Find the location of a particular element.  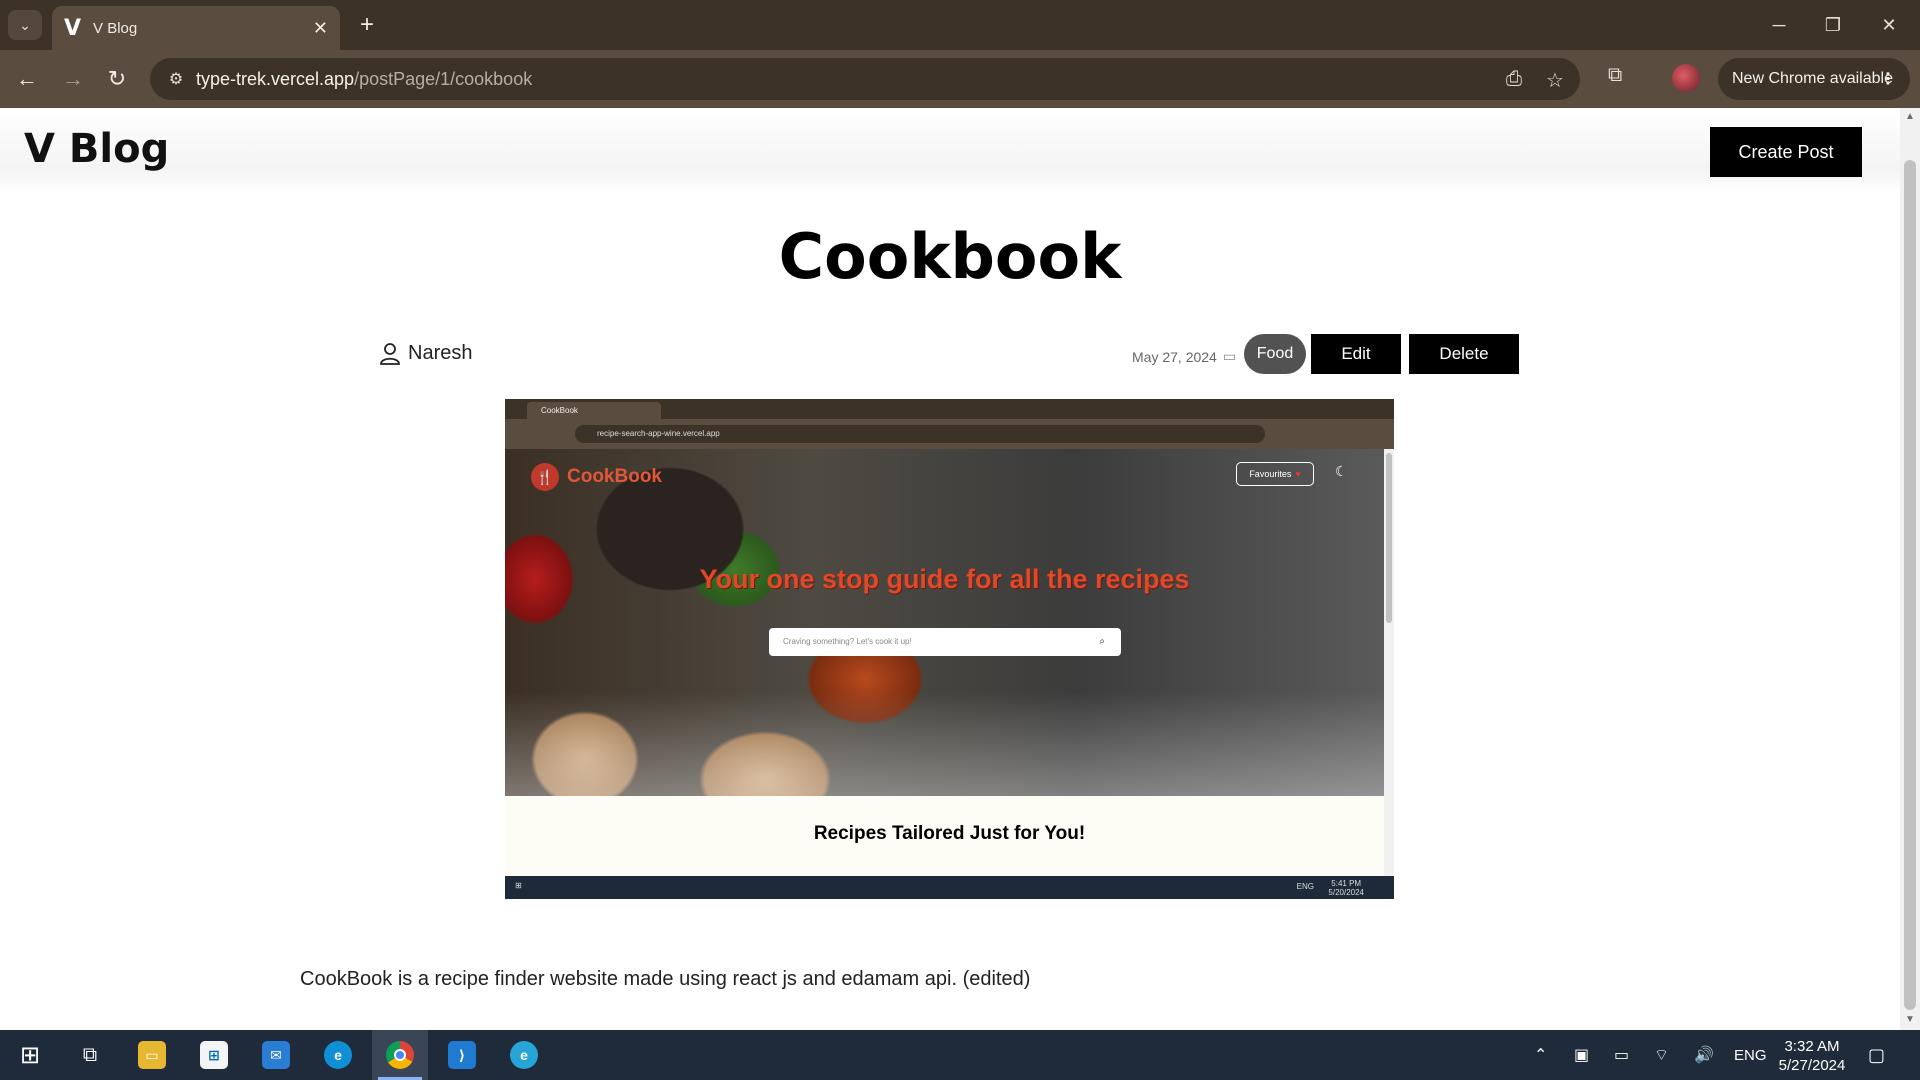

image-clock-date: 5/20/2024 is located at coordinates (1346, 892).